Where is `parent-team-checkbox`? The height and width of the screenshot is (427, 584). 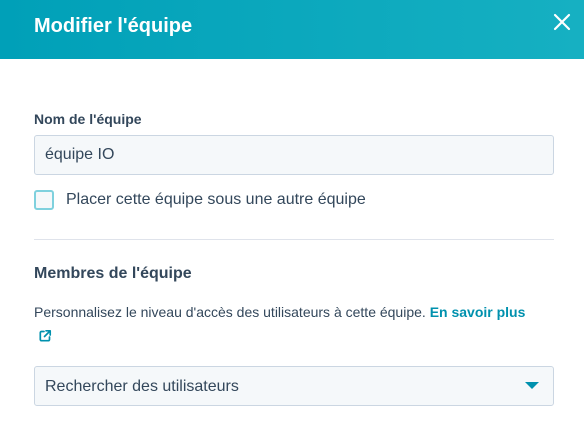 parent-team-checkbox is located at coordinates (44, 200).